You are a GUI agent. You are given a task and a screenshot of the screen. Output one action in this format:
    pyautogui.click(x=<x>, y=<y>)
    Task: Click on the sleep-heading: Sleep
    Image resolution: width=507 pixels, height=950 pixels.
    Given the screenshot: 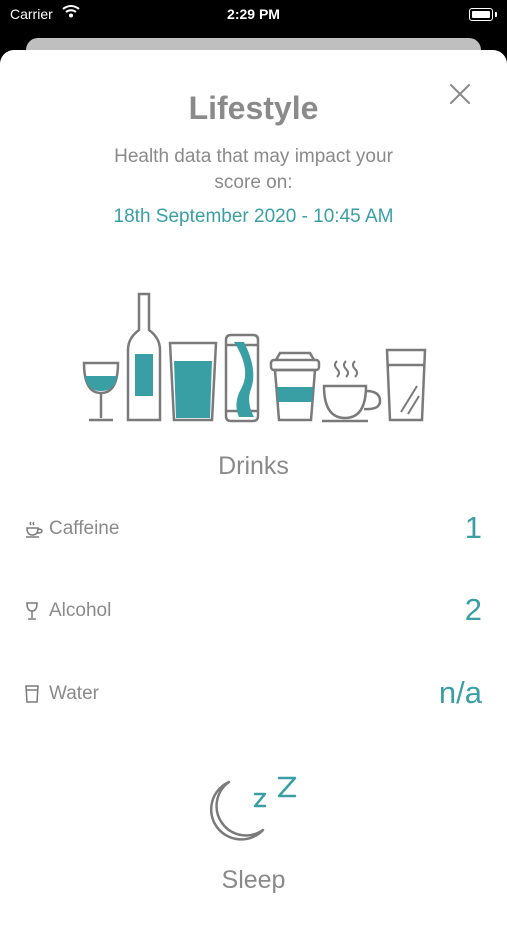 What is the action you would take?
    pyautogui.click(x=253, y=880)
    